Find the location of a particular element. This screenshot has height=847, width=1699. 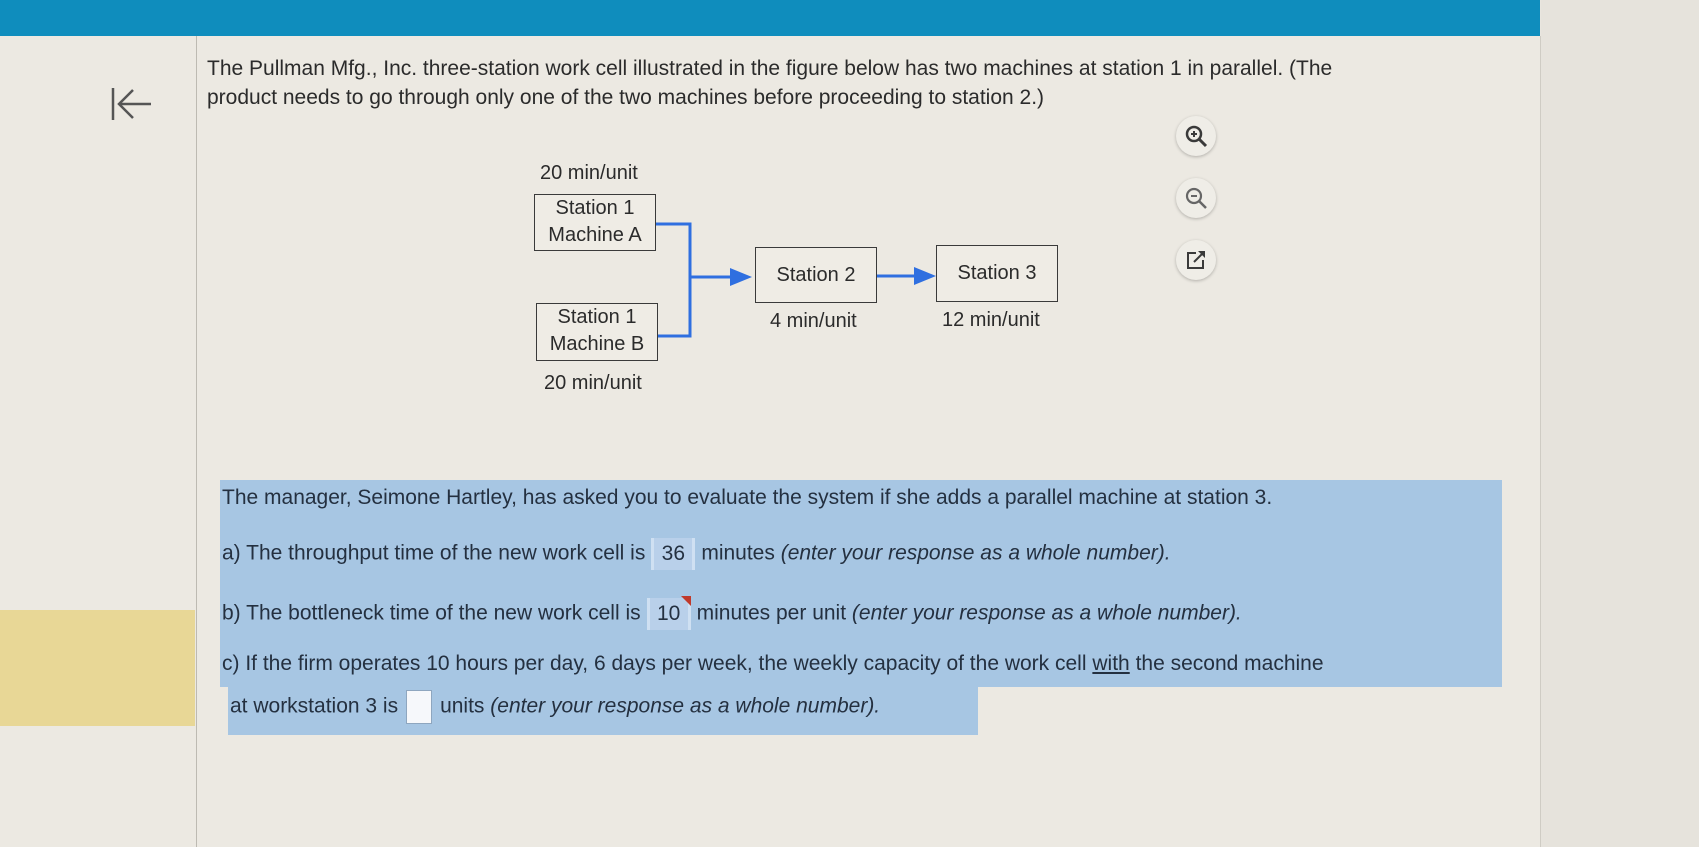

top-bar is located at coordinates (770, 18).